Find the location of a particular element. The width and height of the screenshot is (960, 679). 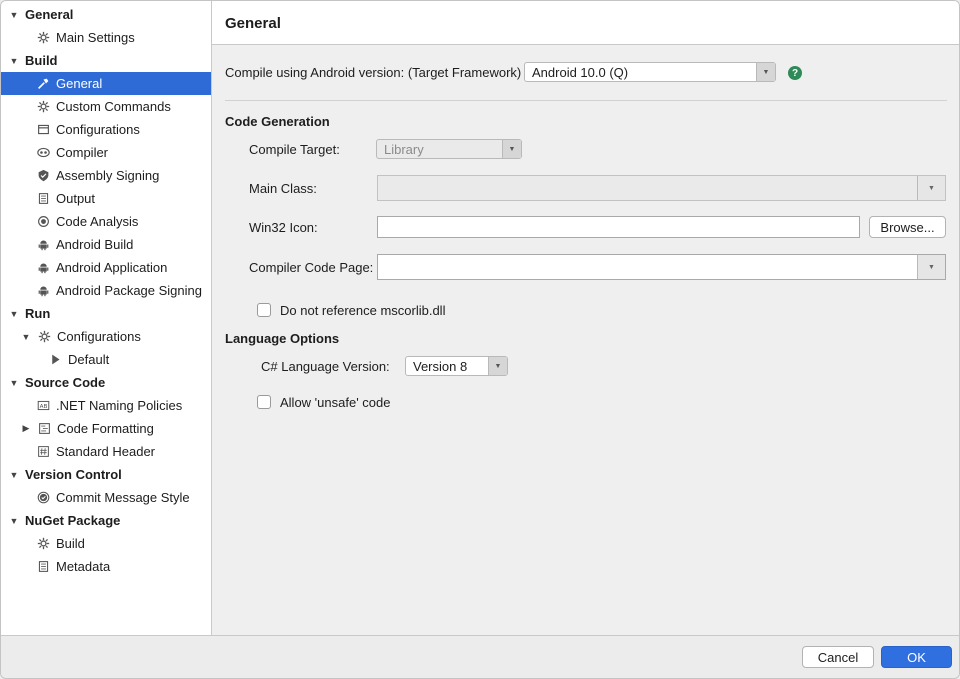

main-class-combo: ▼ is located at coordinates (661, 188).